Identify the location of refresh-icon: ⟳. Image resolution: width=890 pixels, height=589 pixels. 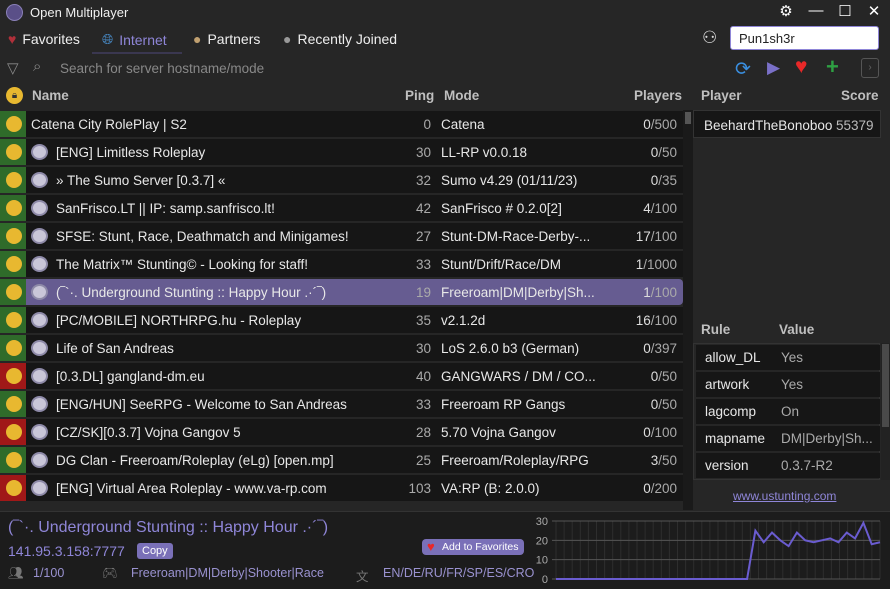
(743, 69).